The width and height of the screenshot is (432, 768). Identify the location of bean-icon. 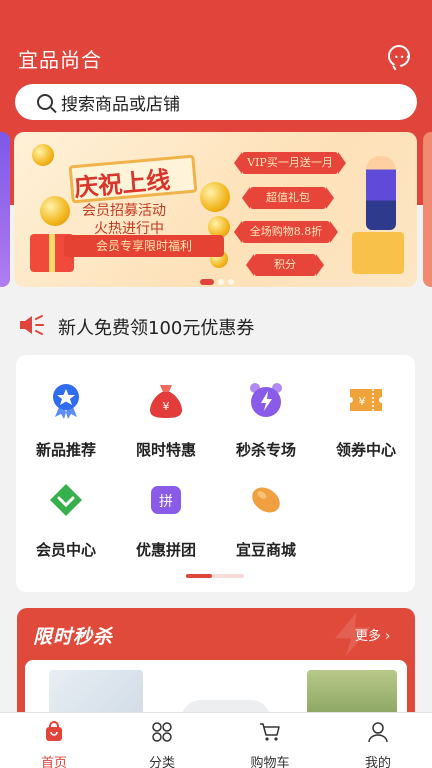
(266, 500).